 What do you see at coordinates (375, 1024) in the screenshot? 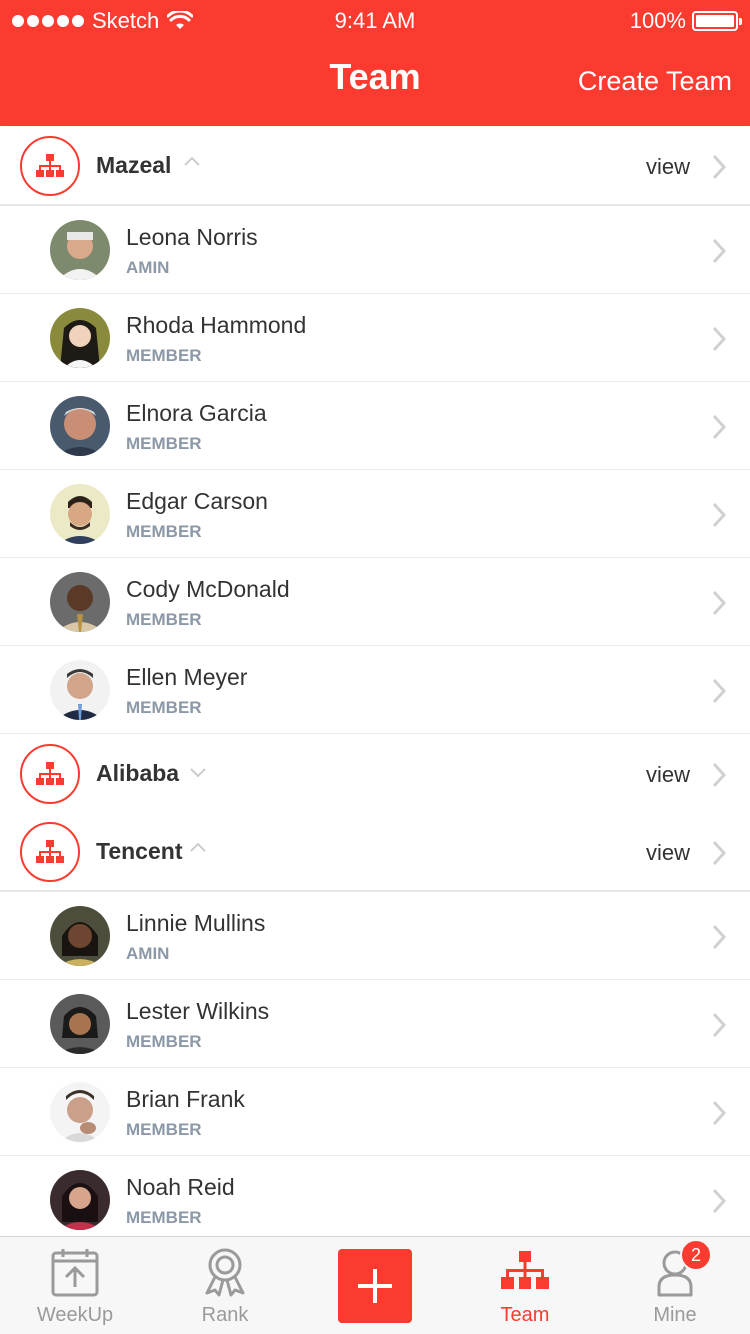
I see `member-row: Lester Wilkins MEMBER` at bounding box center [375, 1024].